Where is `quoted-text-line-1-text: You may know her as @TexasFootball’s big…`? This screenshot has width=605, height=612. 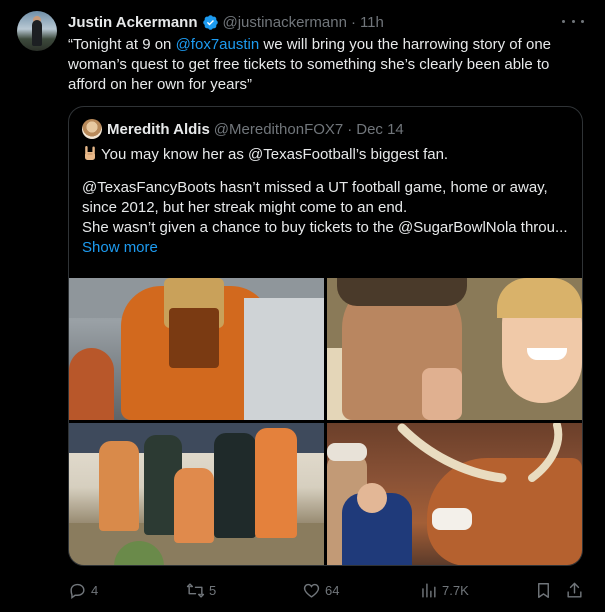 quoted-text-line-1-text: You may know her as @TexasFootball’s big… is located at coordinates (275, 154).